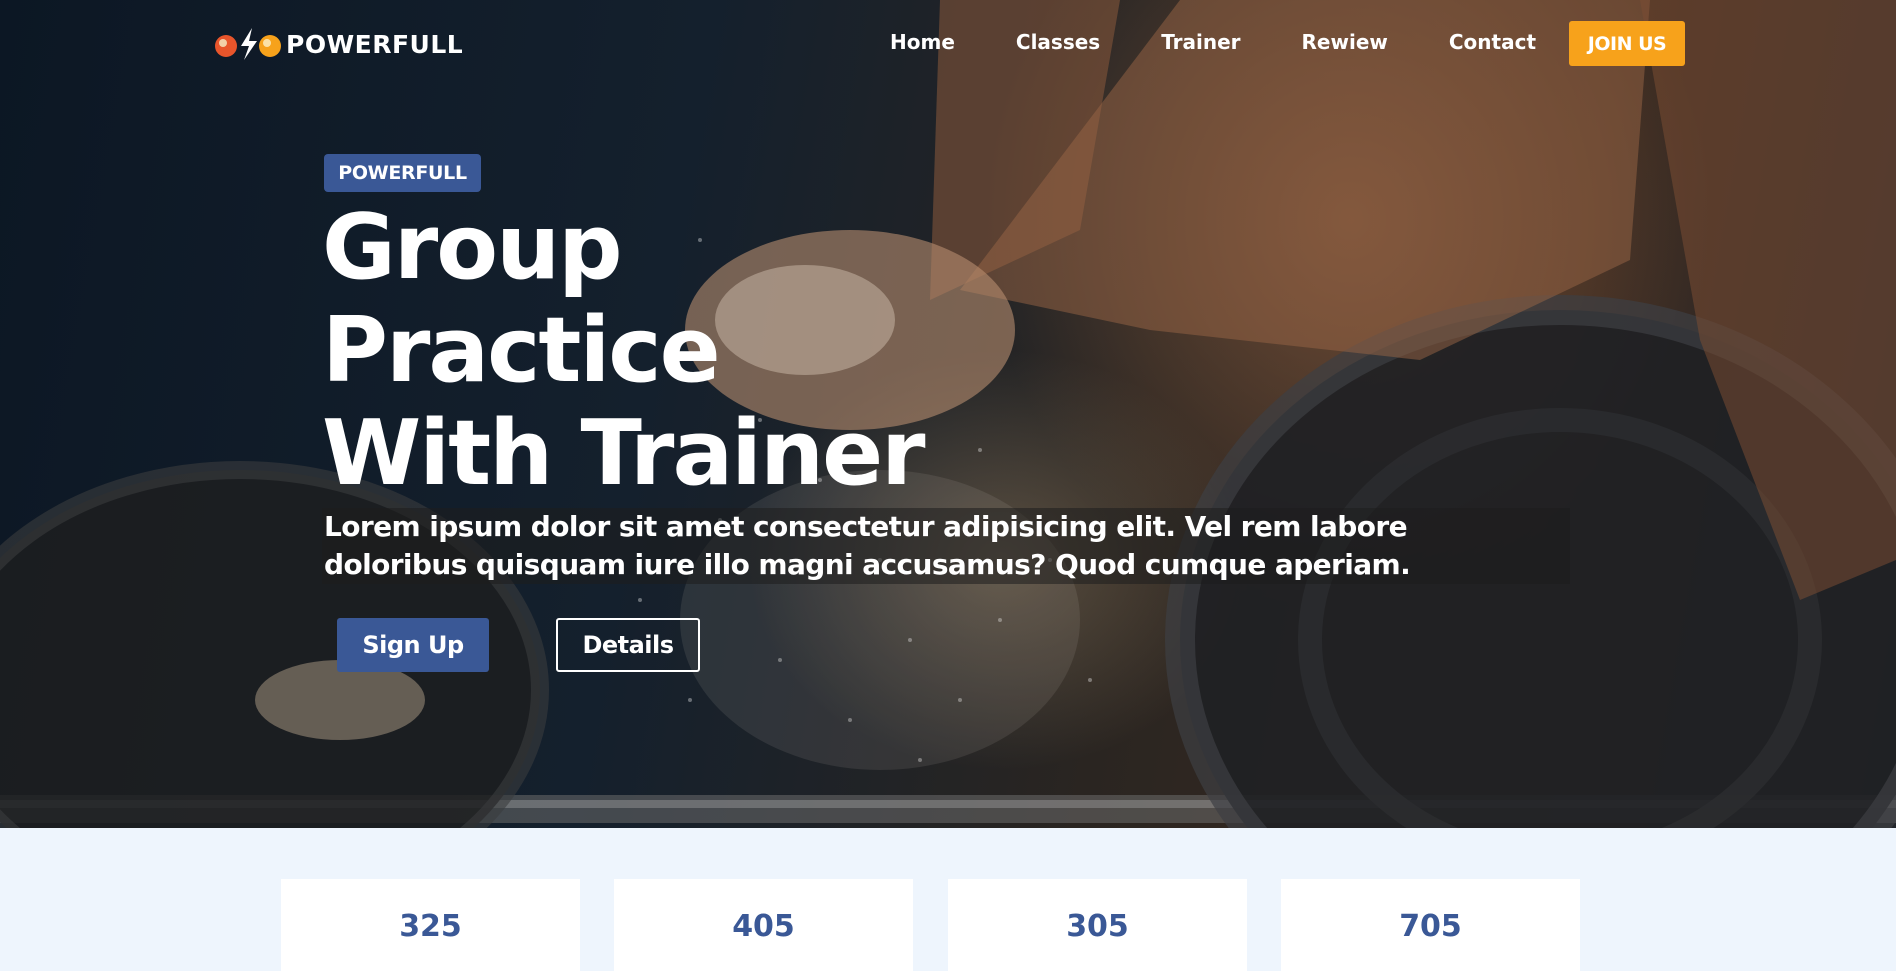  Describe the element at coordinates (628, 645) in the screenshot. I see `details-button: Details` at that location.